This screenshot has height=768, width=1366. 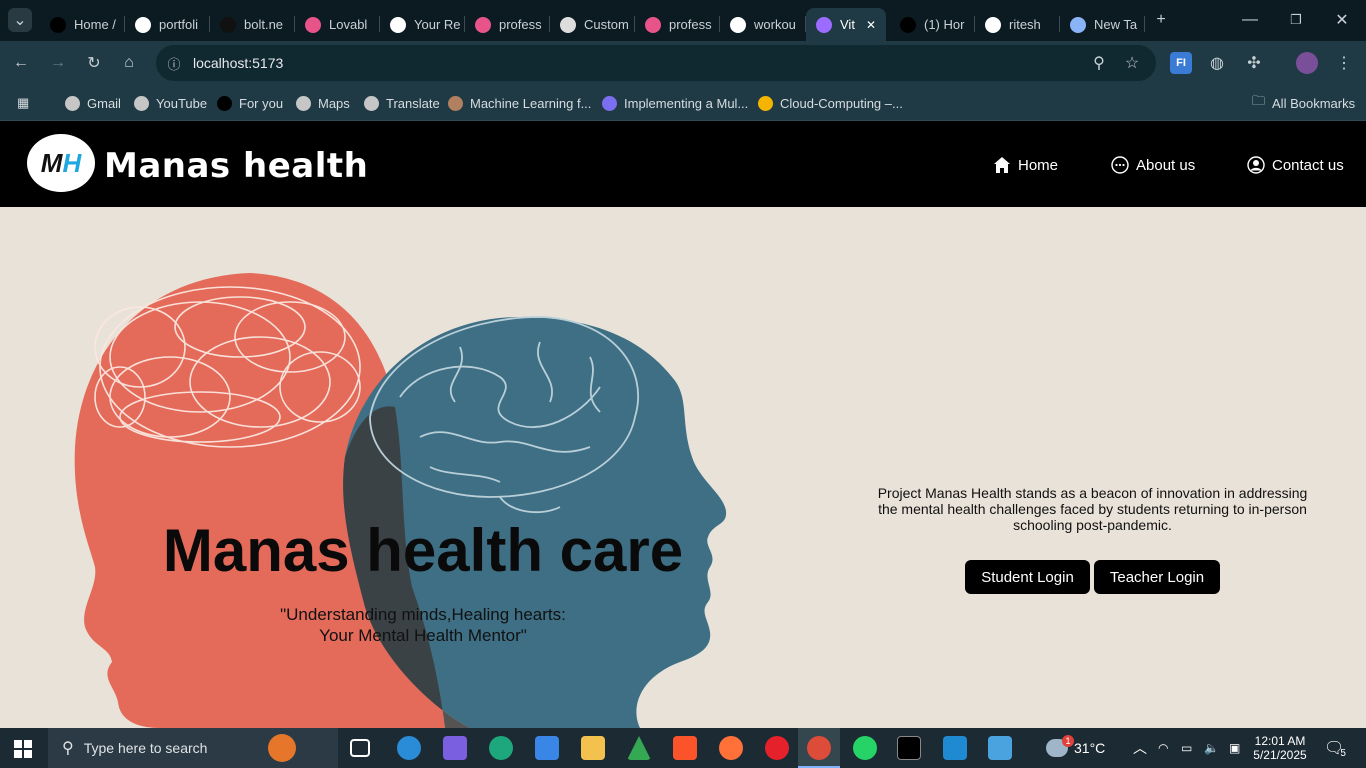 What do you see at coordinates (422, 24) in the screenshot?
I see `tab-4: Your Re` at bounding box center [422, 24].